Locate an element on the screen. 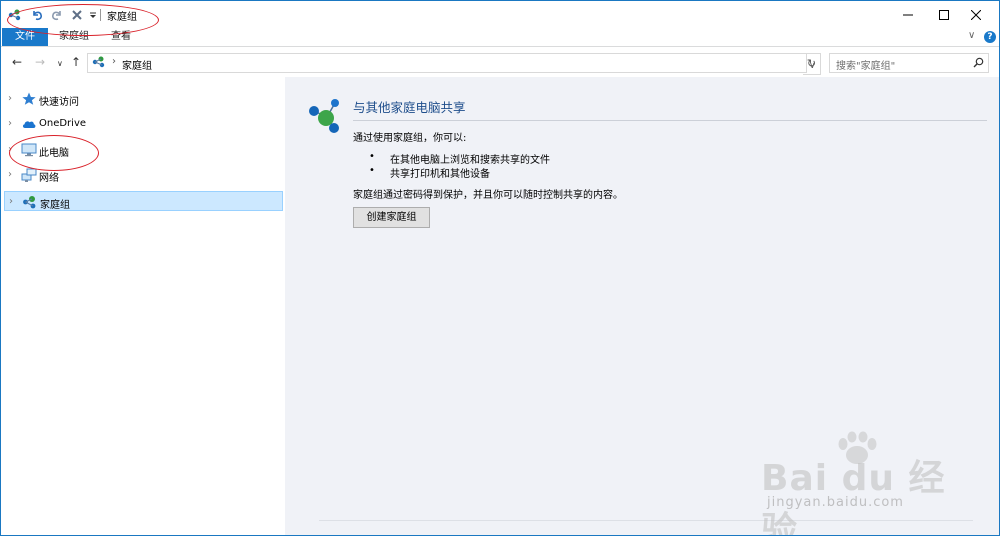 This screenshot has width=1000, height=536. address-row: ← → ∨ ↑ › 家庭组 ∨ ↻ 搜索"家庭组" is located at coordinates (500, 62).